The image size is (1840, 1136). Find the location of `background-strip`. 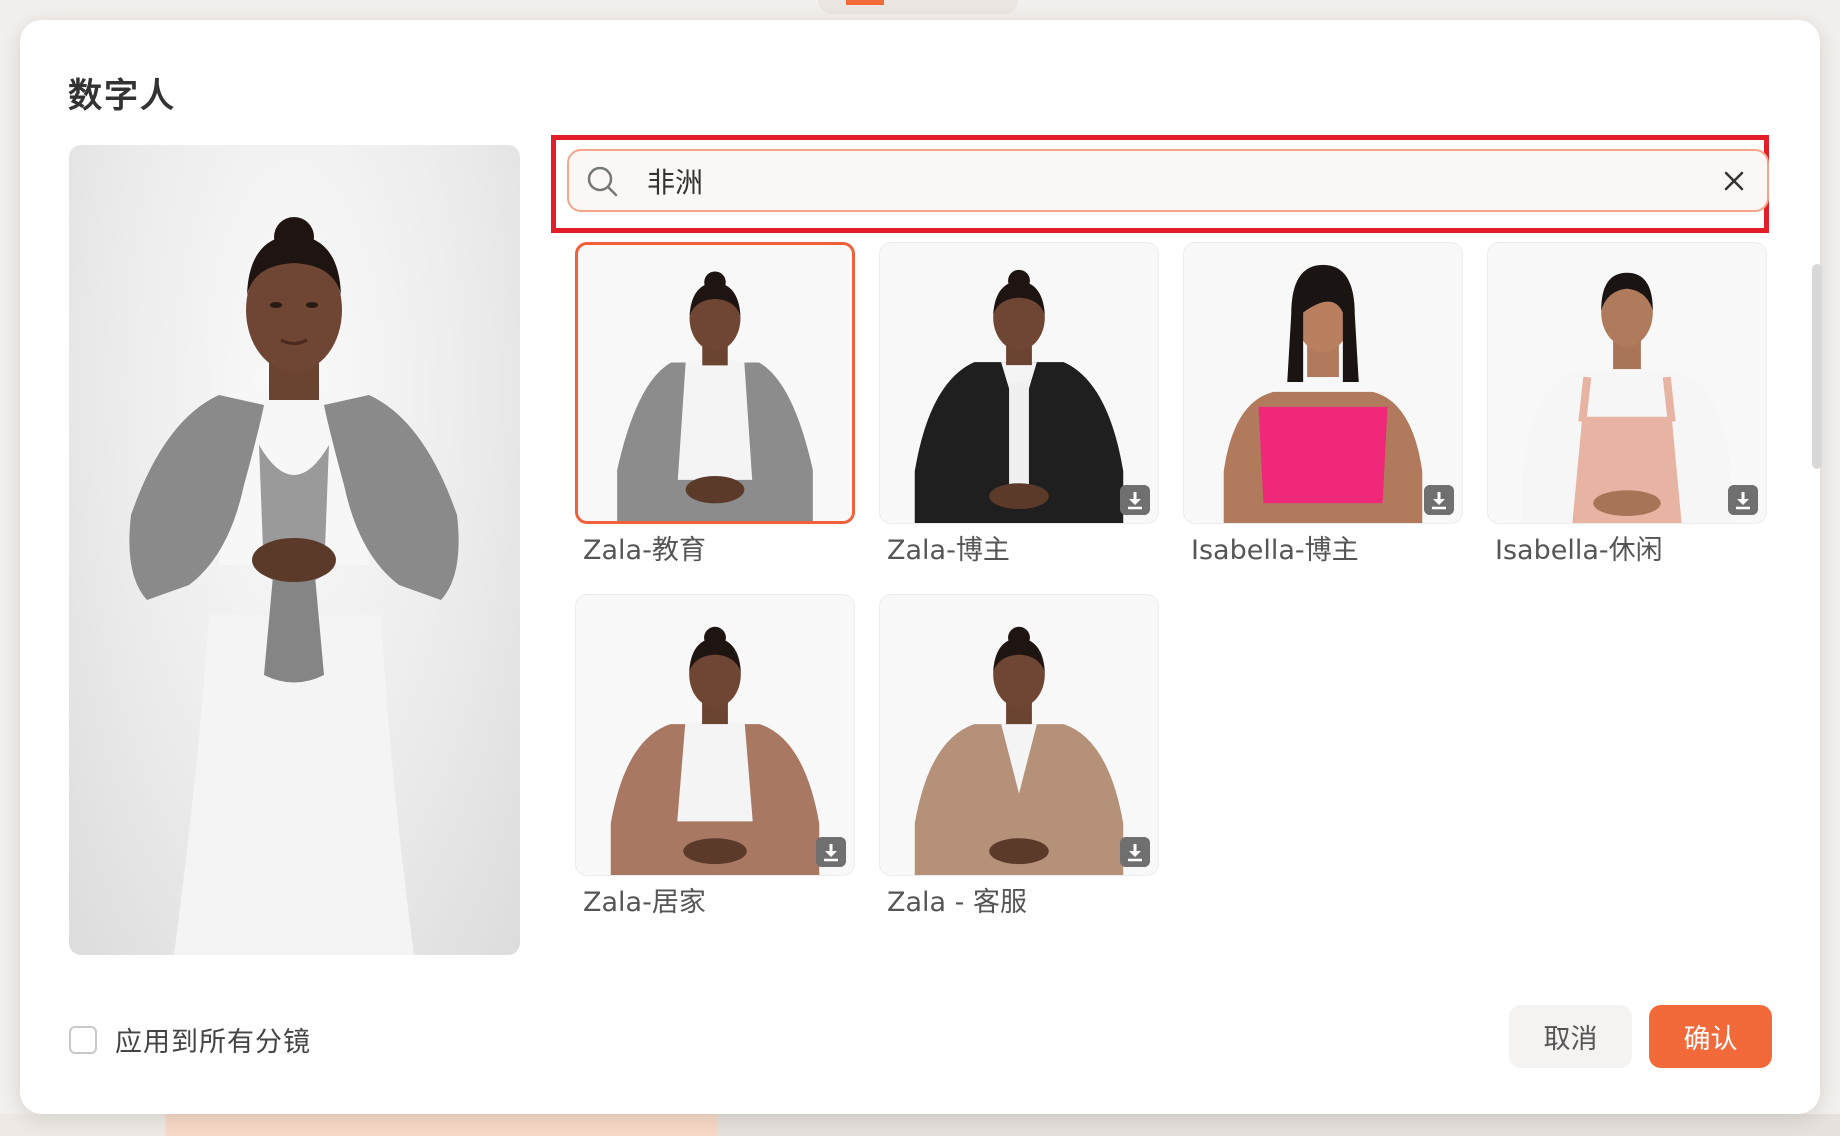

background-strip is located at coordinates (920, 1125).